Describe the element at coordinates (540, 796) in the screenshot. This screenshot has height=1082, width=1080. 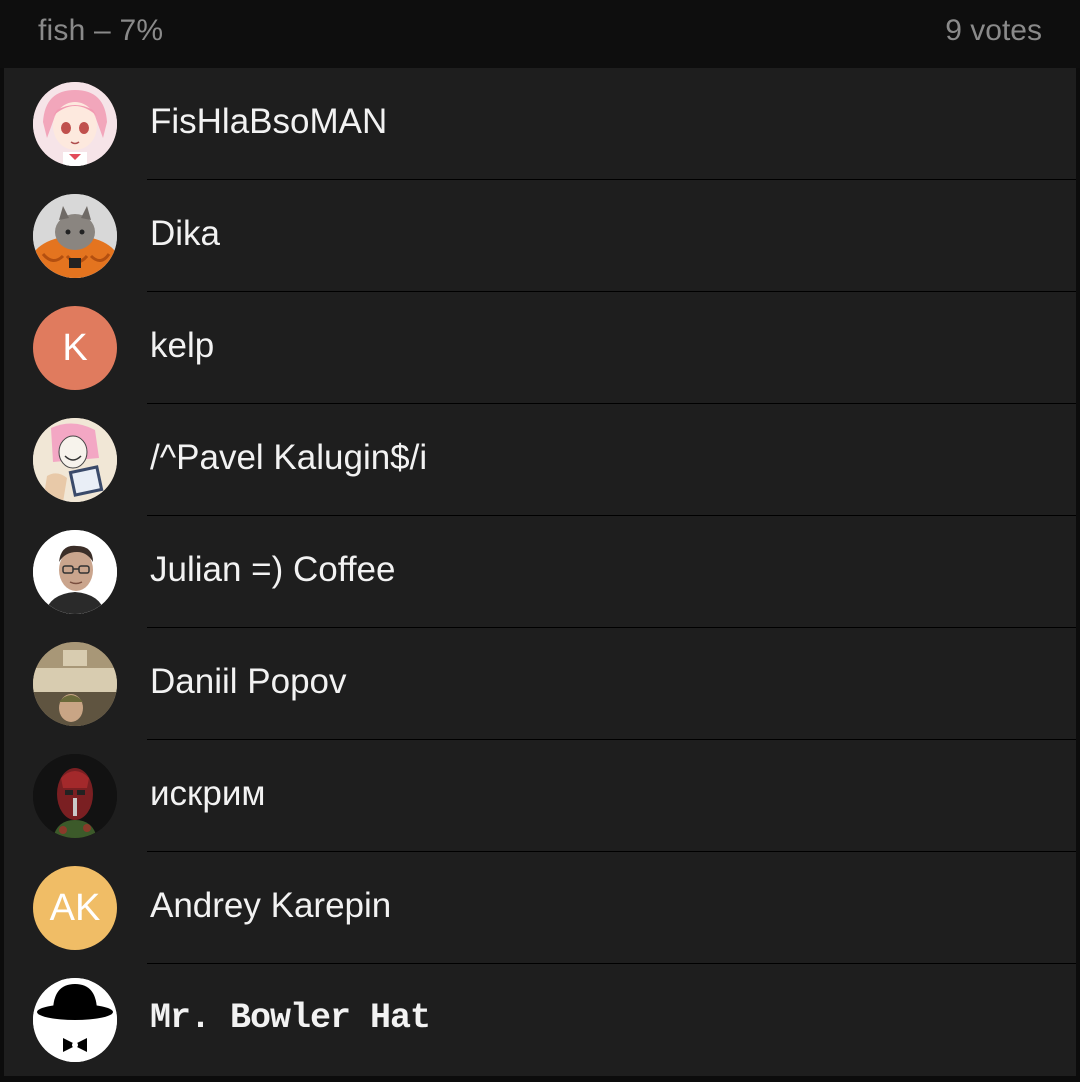
I see `voter-row: искрим` at that location.